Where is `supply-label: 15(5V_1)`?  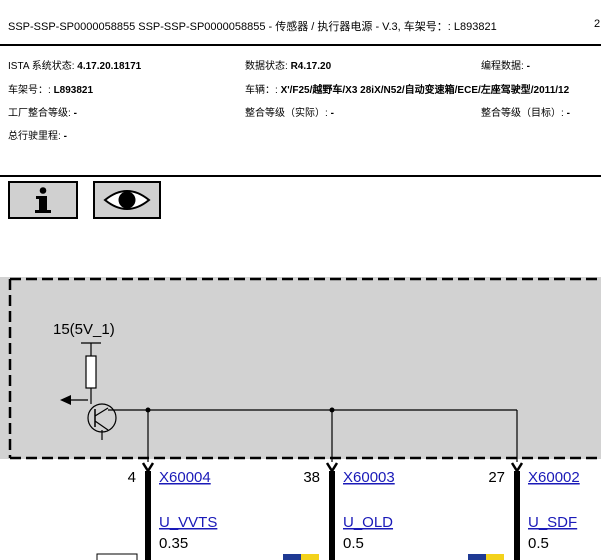
supply-label: 15(5V_1) is located at coordinates (84, 329).